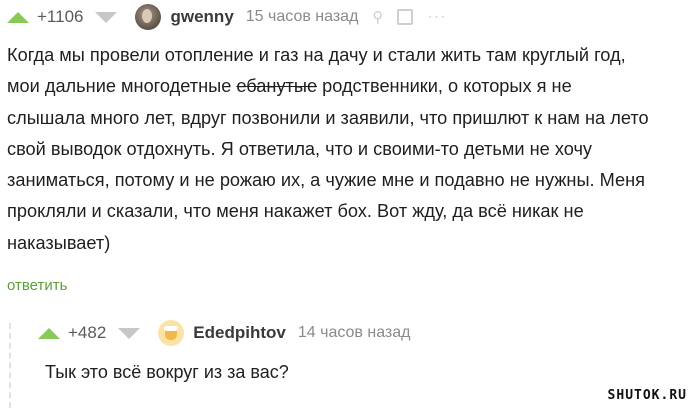  I want to click on comment-score: +482, so click(87, 332).